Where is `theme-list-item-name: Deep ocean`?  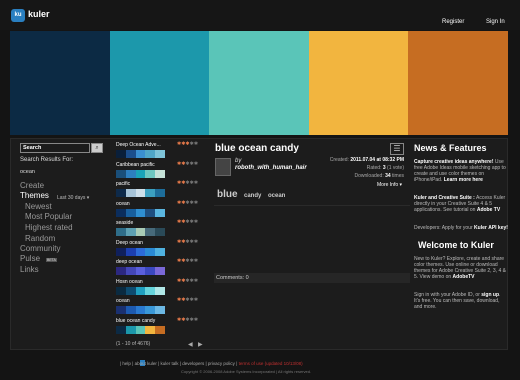
theme-list-item-name: Deep ocean is located at coordinates (144, 243).